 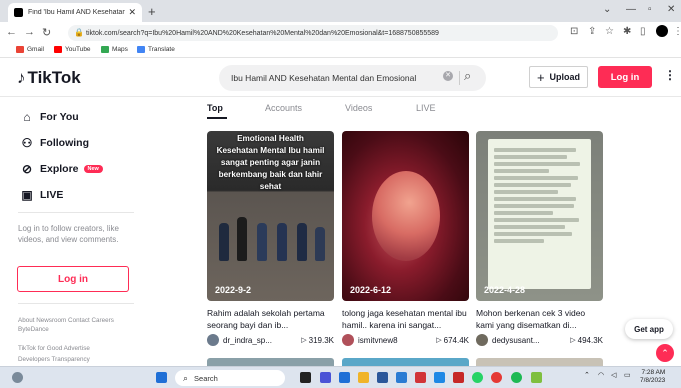 I want to click on share-icon: ⇪, so click(x=592, y=31).